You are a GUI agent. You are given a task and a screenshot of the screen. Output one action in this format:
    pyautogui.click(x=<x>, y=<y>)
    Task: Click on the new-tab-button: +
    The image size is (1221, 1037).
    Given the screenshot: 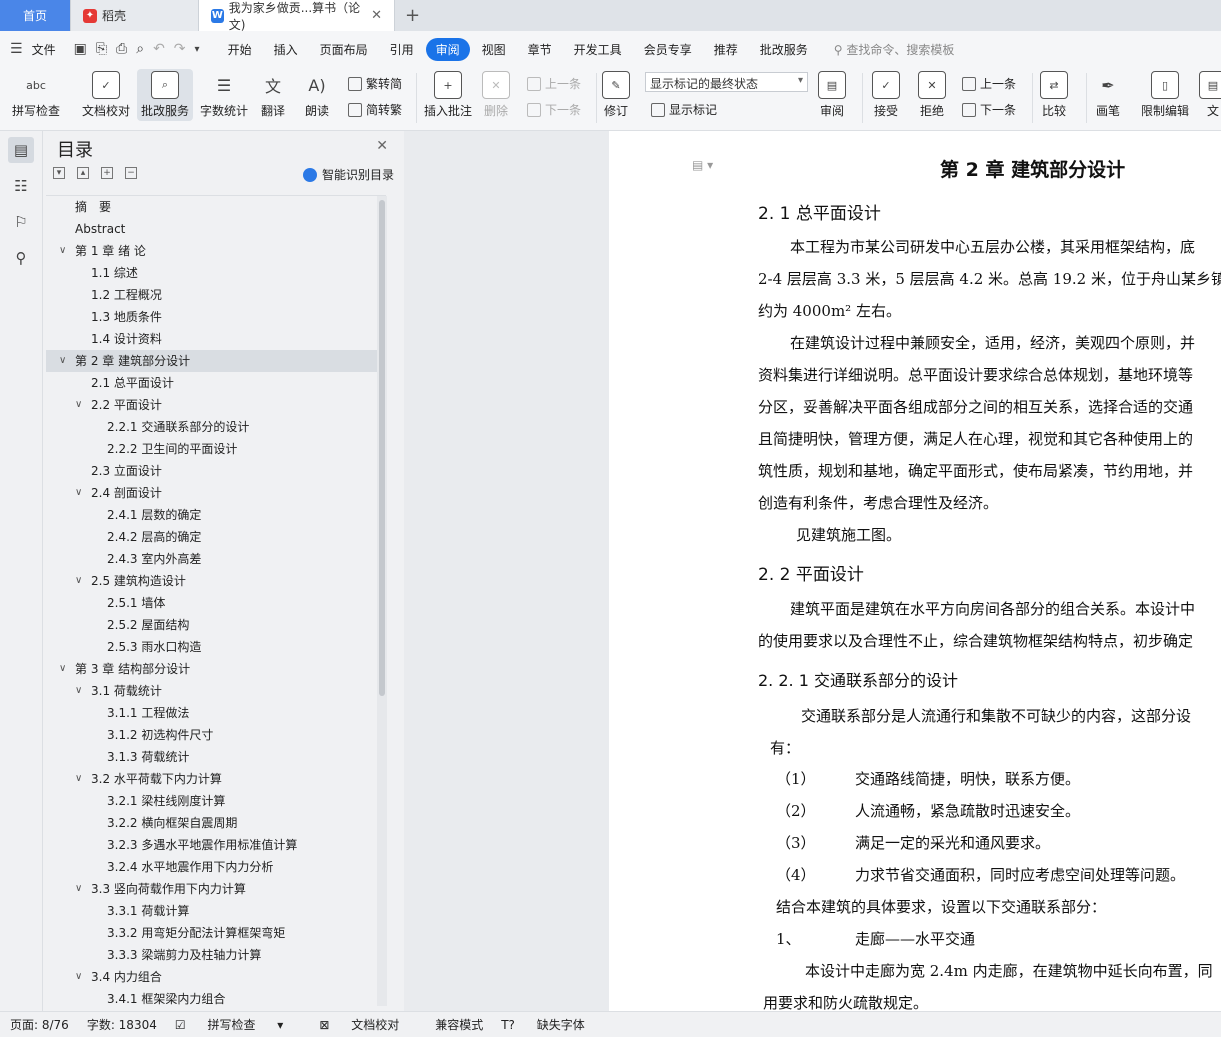 What is the action you would take?
    pyautogui.click(x=412, y=15)
    